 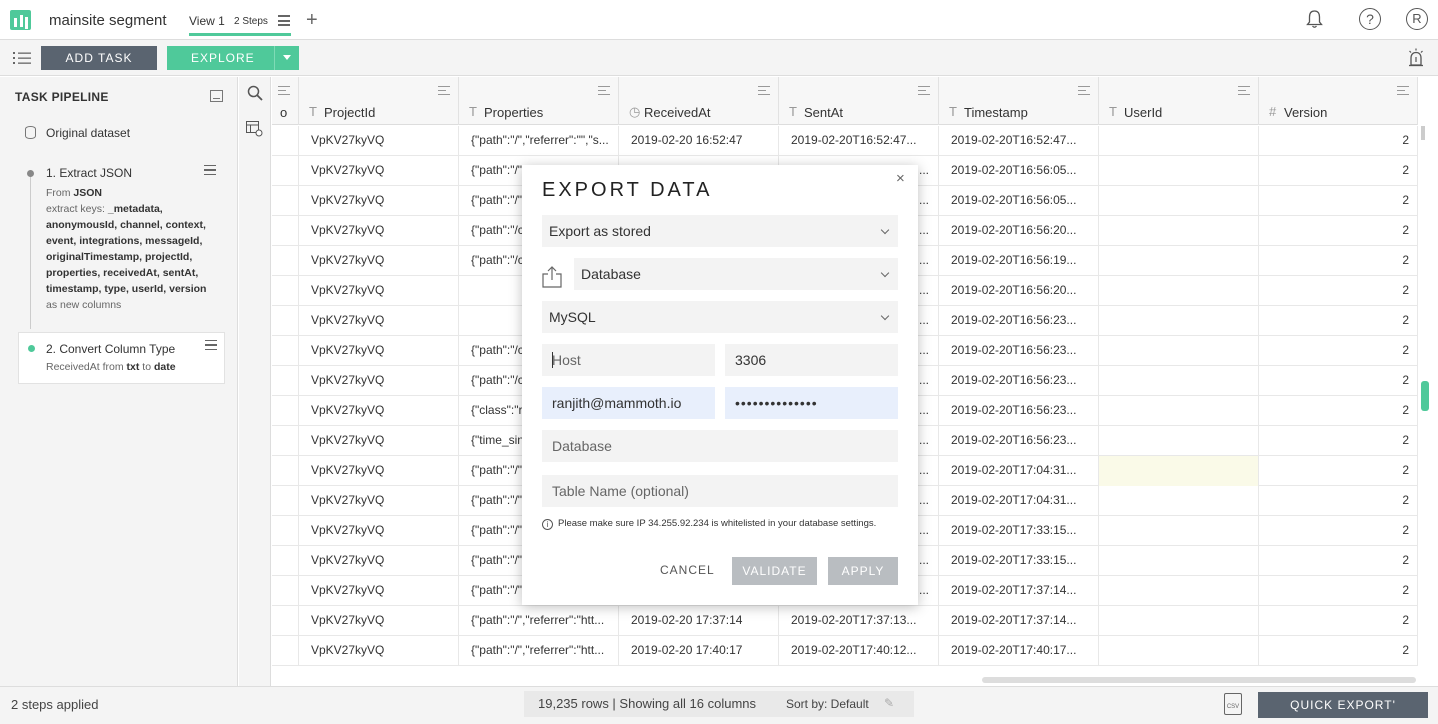 I want to click on host-field: Host, so click(x=628, y=360).